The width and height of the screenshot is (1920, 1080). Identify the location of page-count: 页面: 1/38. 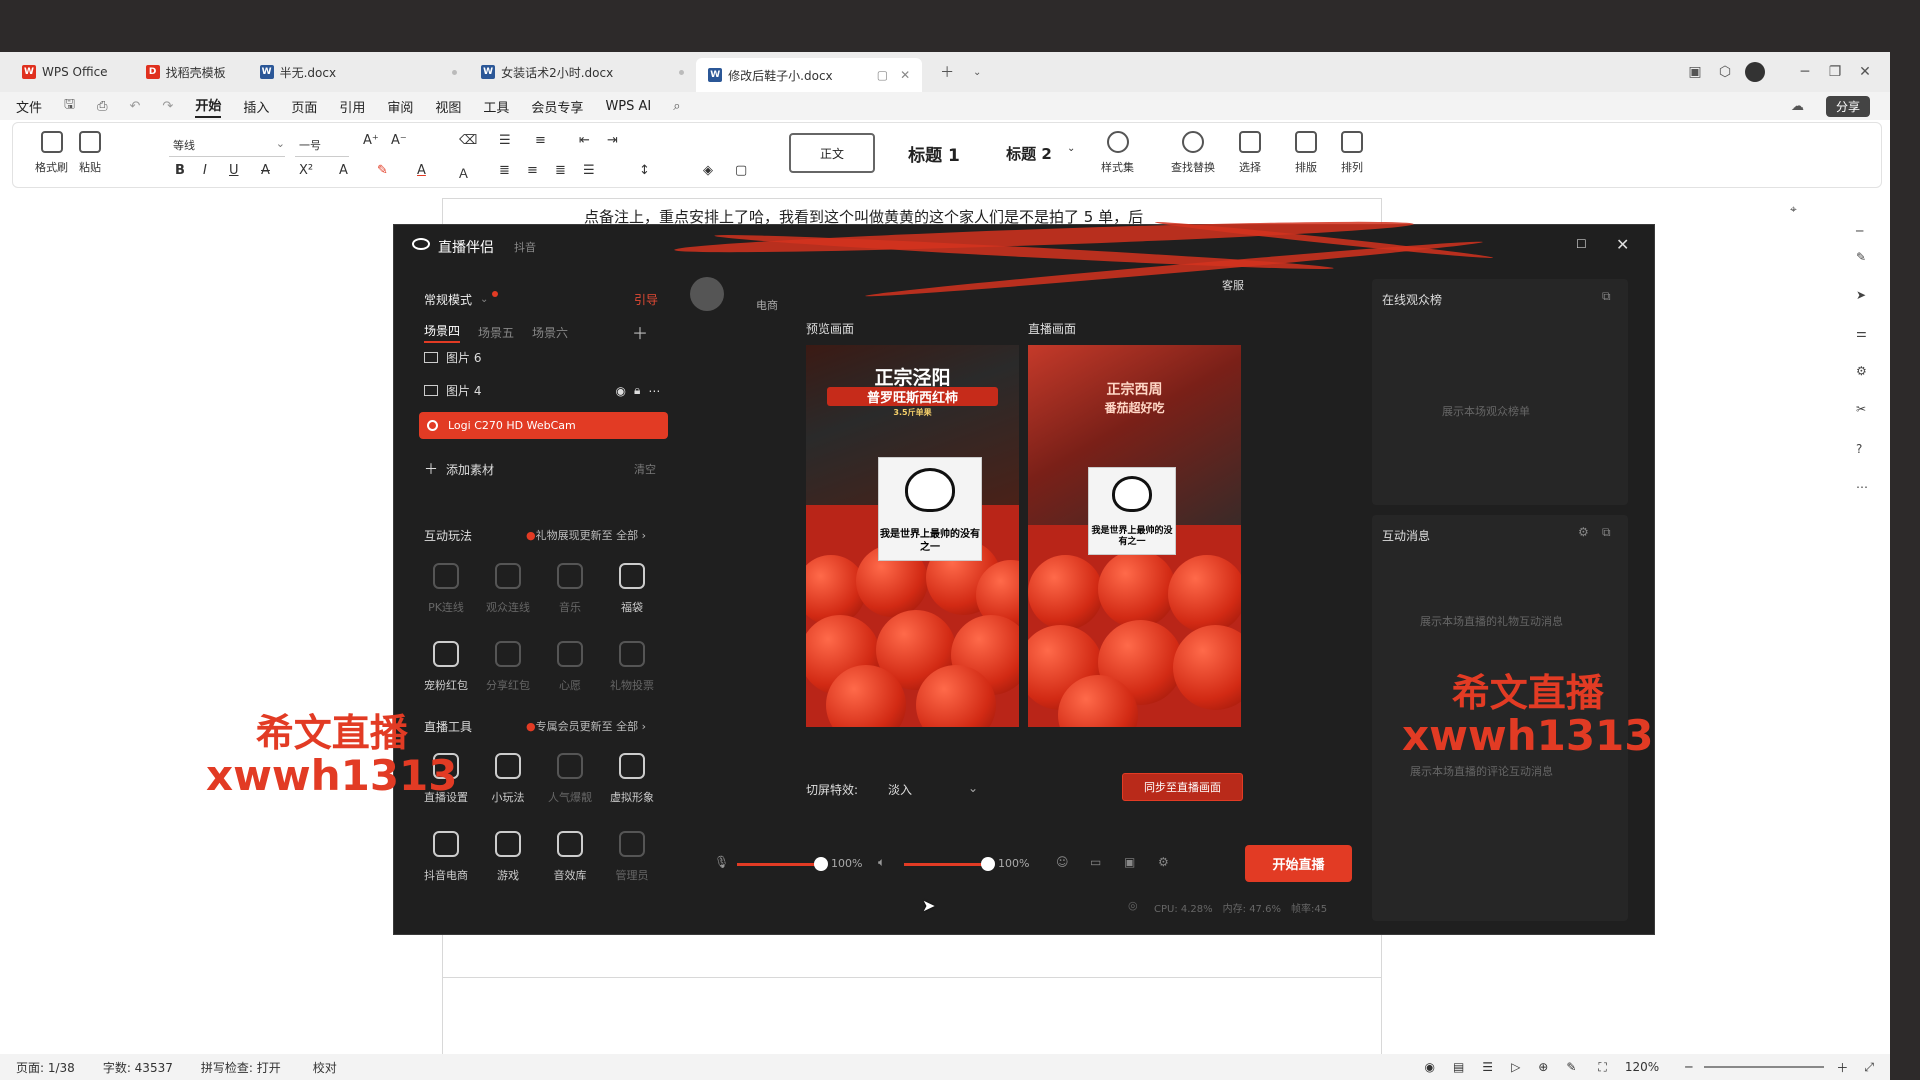
(45, 1067).